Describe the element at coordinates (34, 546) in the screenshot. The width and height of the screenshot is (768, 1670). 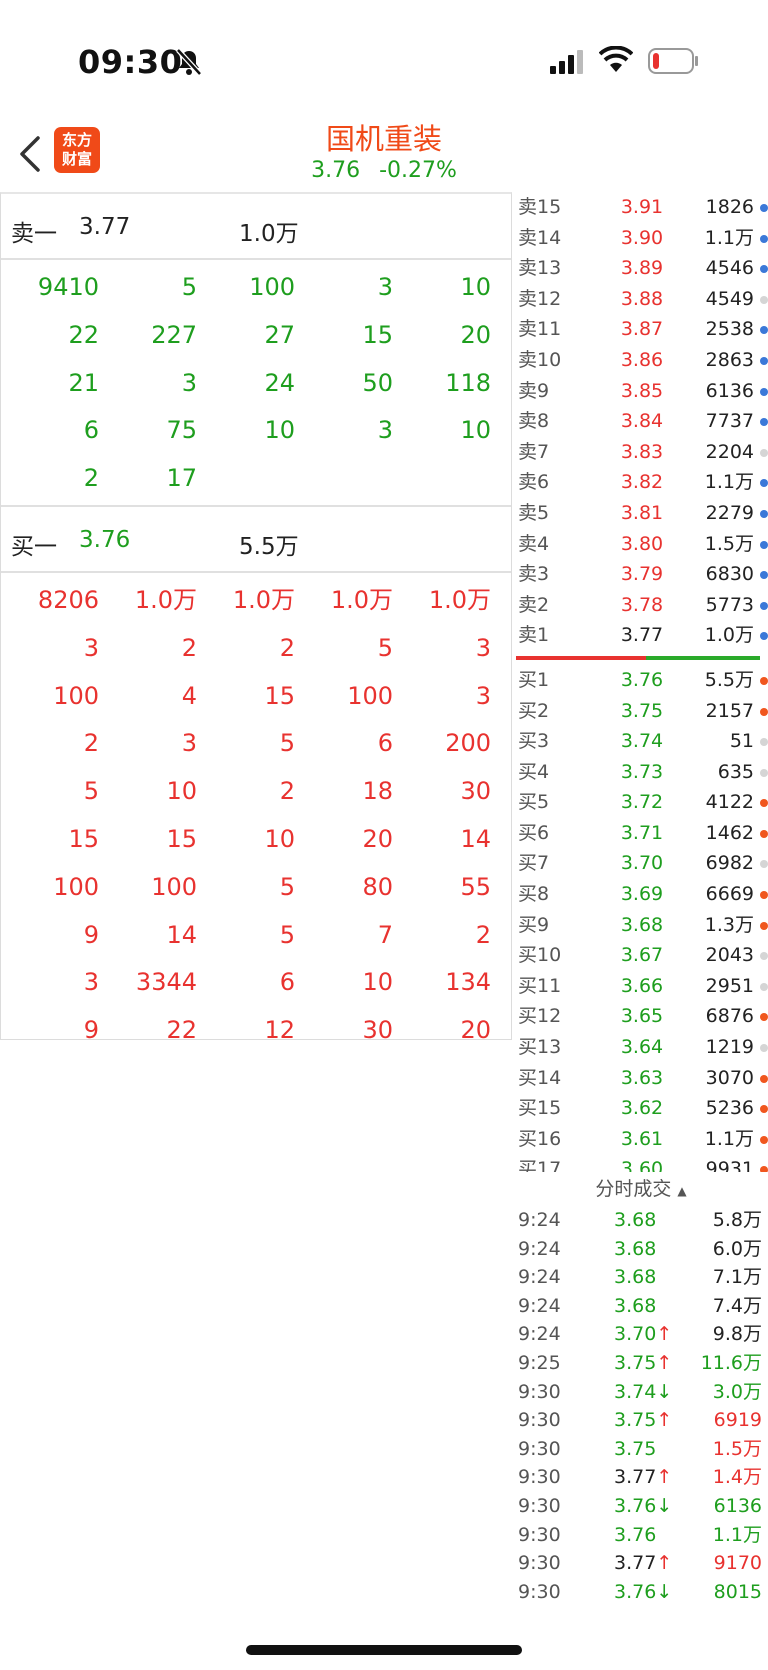
I see `buy1-label: 买一` at that location.